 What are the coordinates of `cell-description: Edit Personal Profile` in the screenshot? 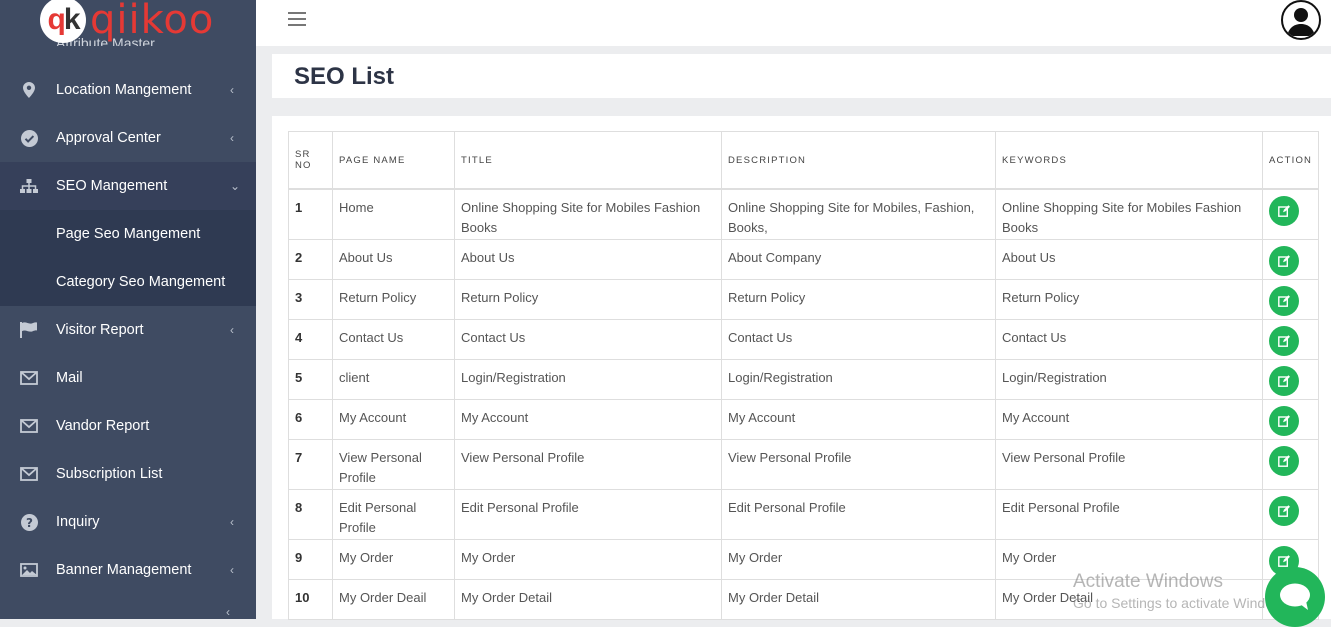 It's located at (858, 514).